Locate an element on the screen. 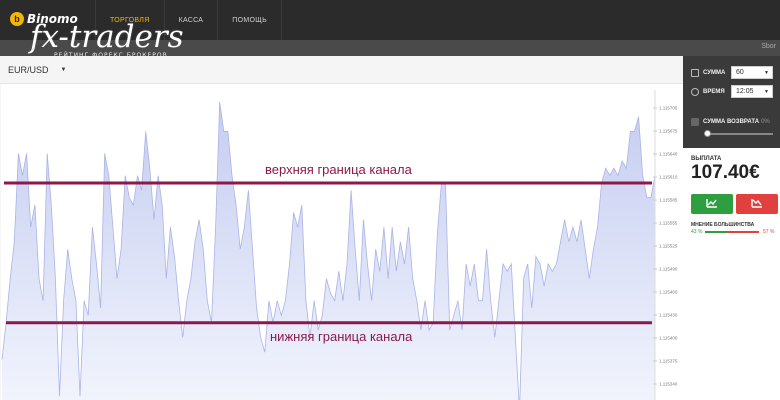  return-label: СУММА ВОЗВРАТА is located at coordinates (731, 122).